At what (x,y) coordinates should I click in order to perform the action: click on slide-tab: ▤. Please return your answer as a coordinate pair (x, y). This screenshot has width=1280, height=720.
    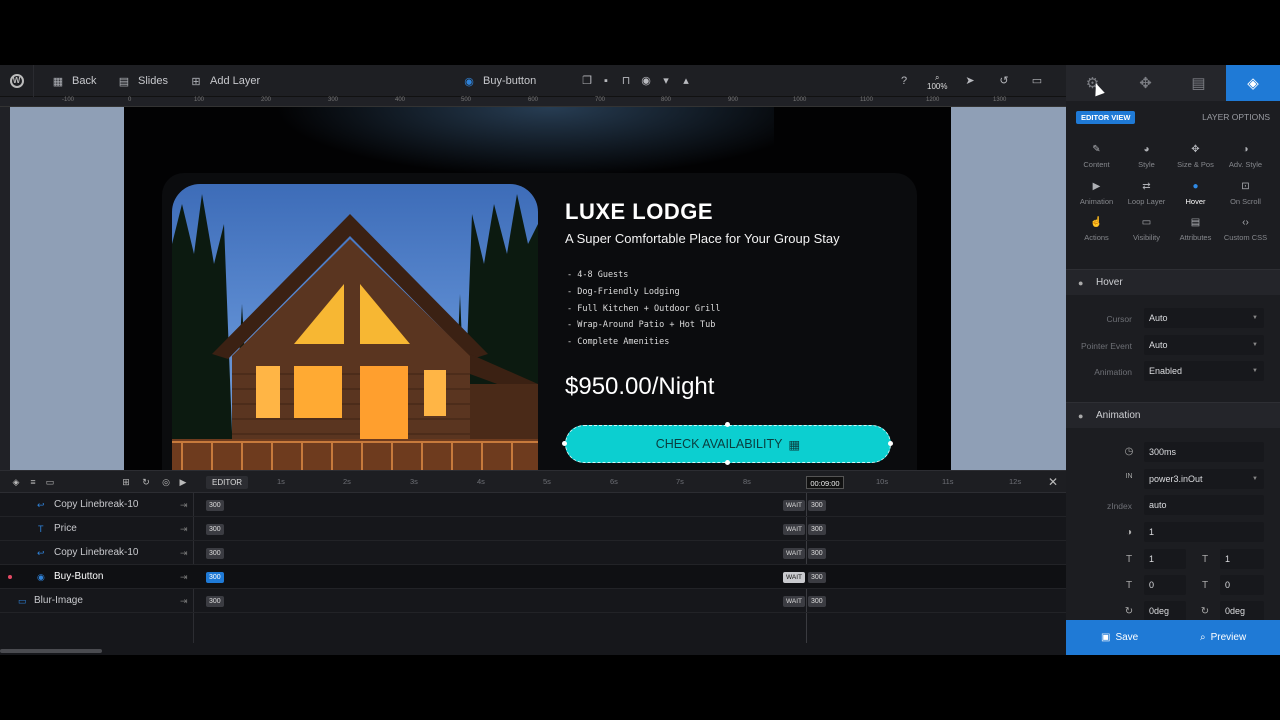
    Looking at the image, I should click on (1198, 83).